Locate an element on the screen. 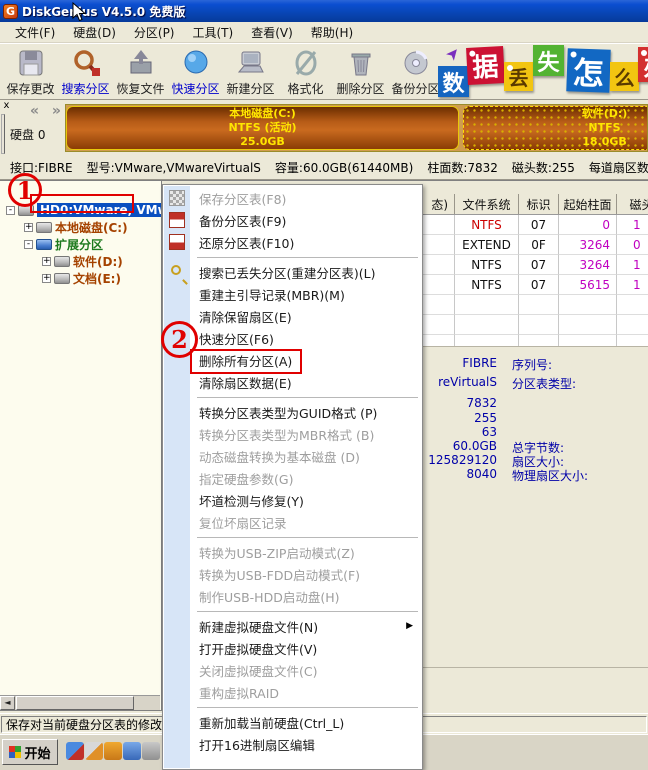  toolbar-button-search-partition: 搜索分区 is located at coordinates (85, 72).